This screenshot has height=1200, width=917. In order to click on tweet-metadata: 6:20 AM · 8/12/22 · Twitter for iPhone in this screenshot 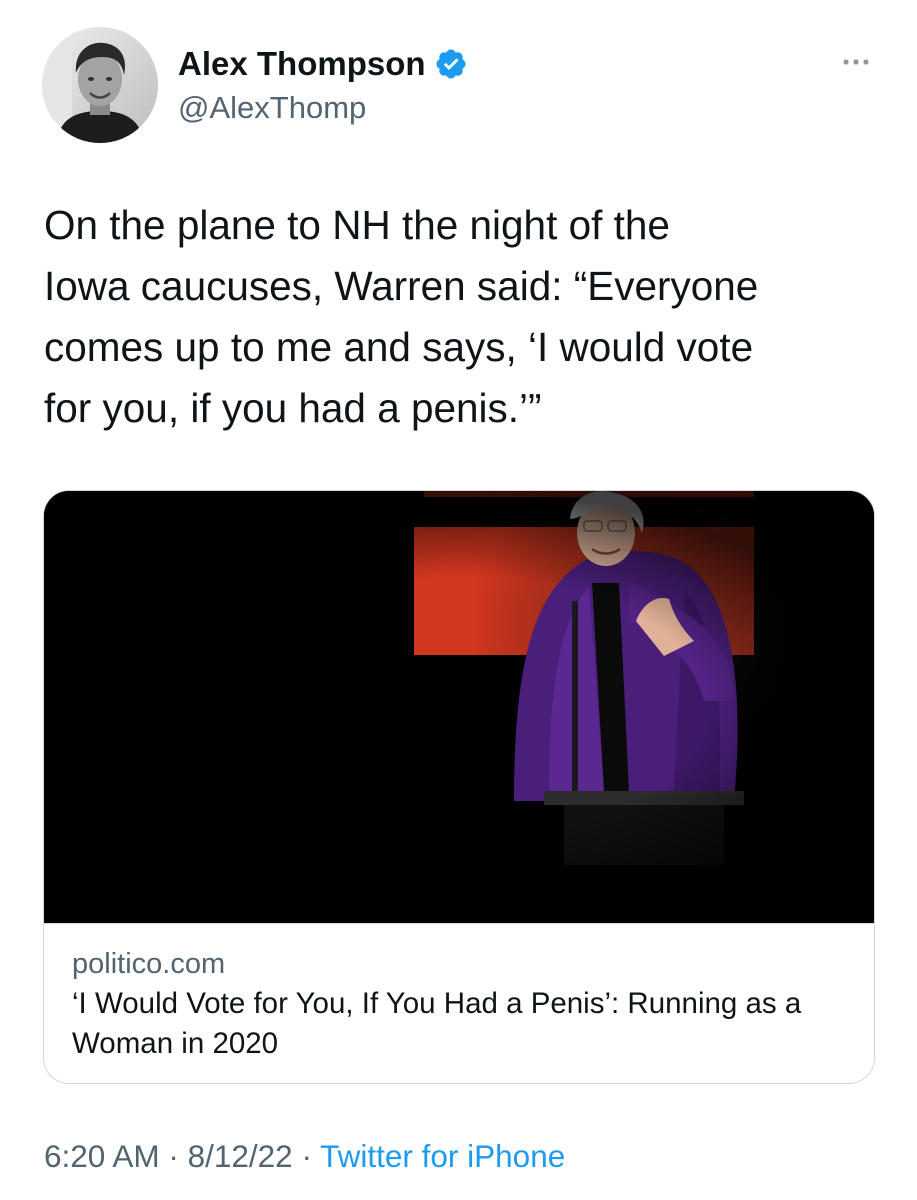, I will do `click(304, 1156)`.